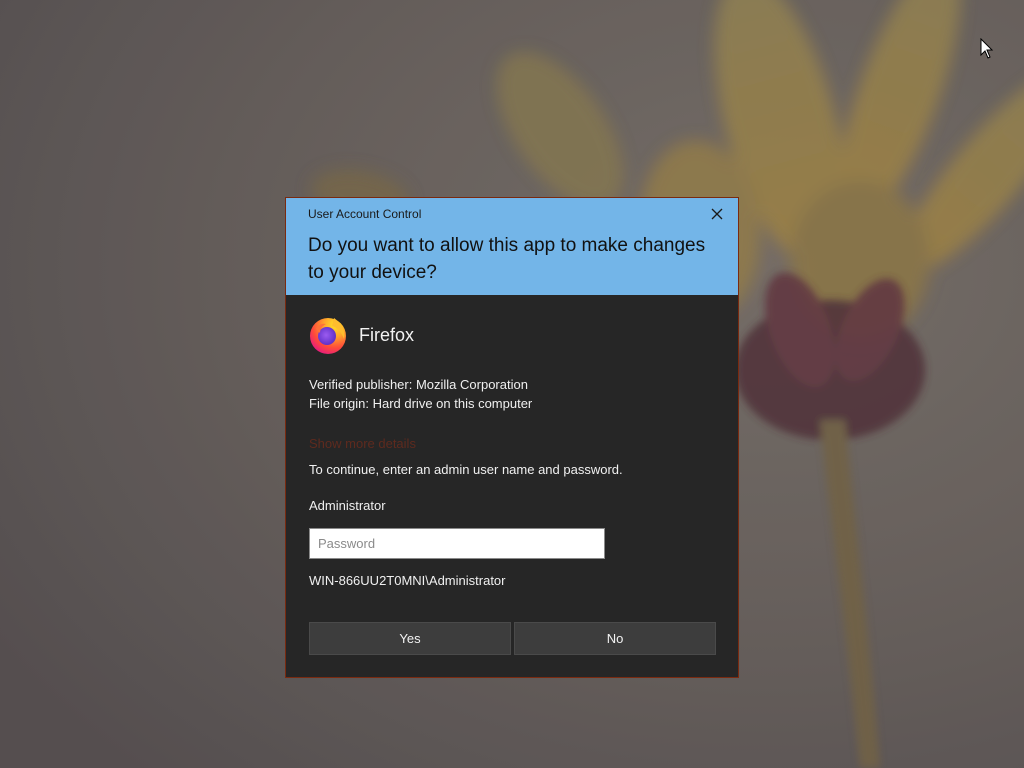  What do you see at coordinates (418, 384) in the screenshot?
I see `publisher-text: Verified publisher: Mozilla Corporation` at bounding box center [418, 384].